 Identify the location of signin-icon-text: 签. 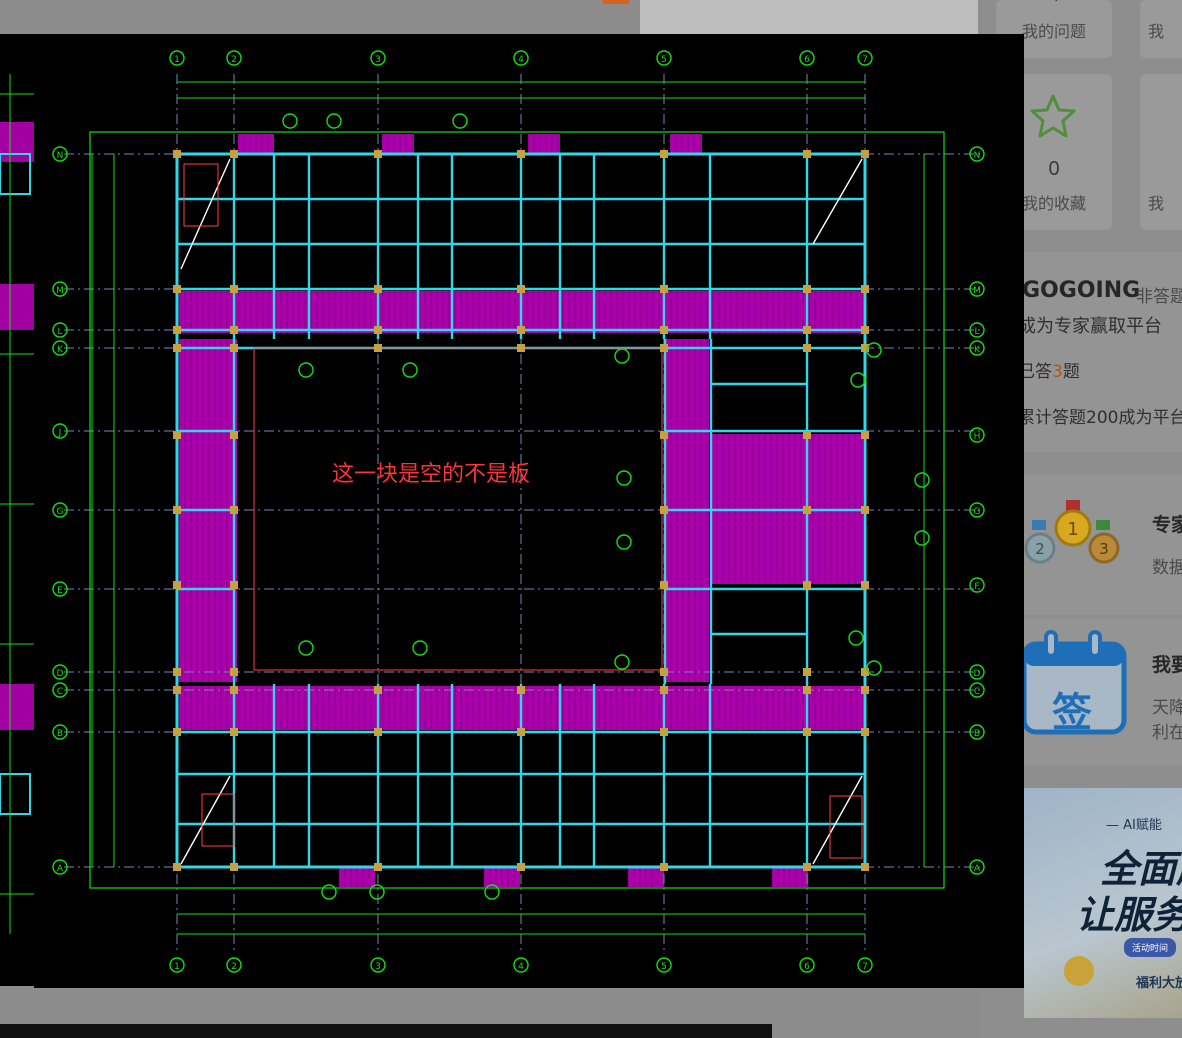
(1072, 713).